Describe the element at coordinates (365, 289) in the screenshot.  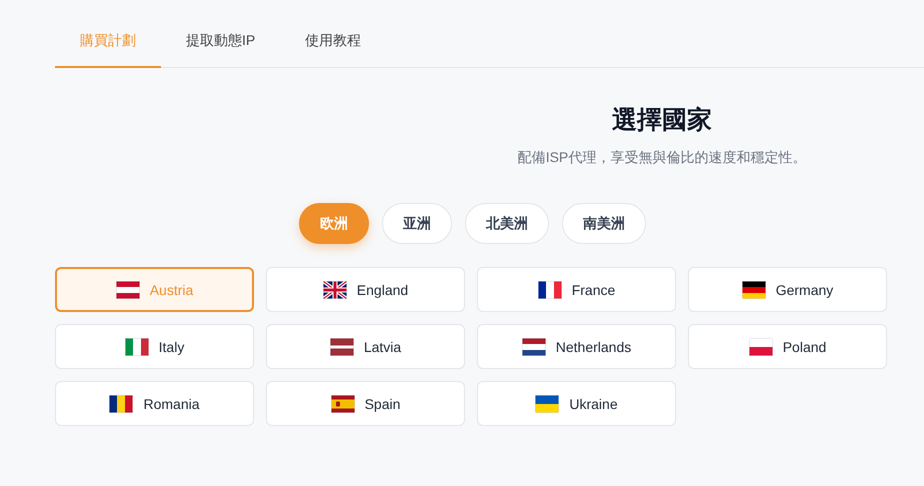
I see `country-option: England` at that location.